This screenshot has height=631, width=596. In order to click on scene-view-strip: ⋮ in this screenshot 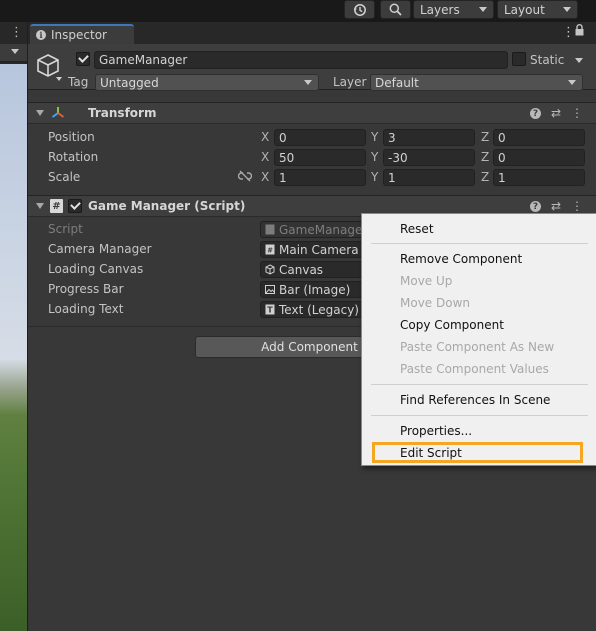, I will do `click(13, 326)`.